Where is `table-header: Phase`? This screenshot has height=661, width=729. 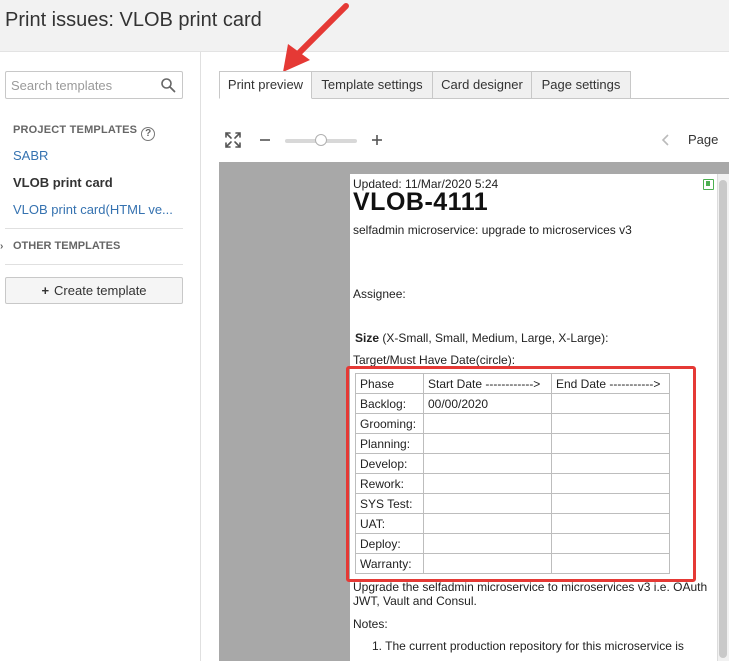 table-header: Phase is located at coordinates (389, 383).